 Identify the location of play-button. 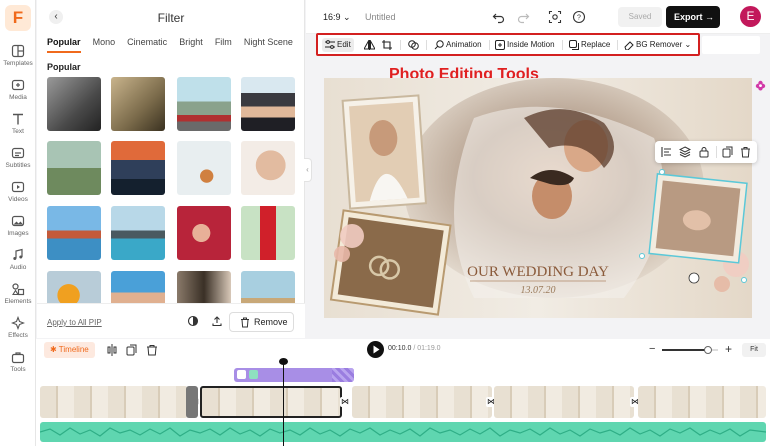
(375, 349).